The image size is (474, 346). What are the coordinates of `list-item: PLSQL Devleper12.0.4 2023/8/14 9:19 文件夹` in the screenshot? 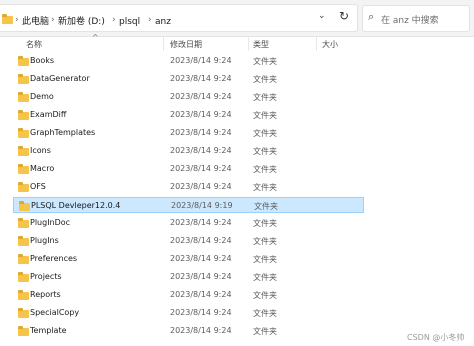 It's located at (188, 205).